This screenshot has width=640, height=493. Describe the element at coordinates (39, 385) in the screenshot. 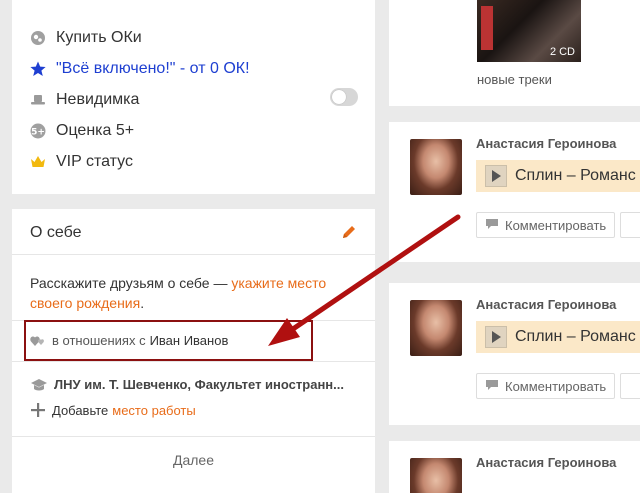

I see `graduation-cap-icon` at that location.